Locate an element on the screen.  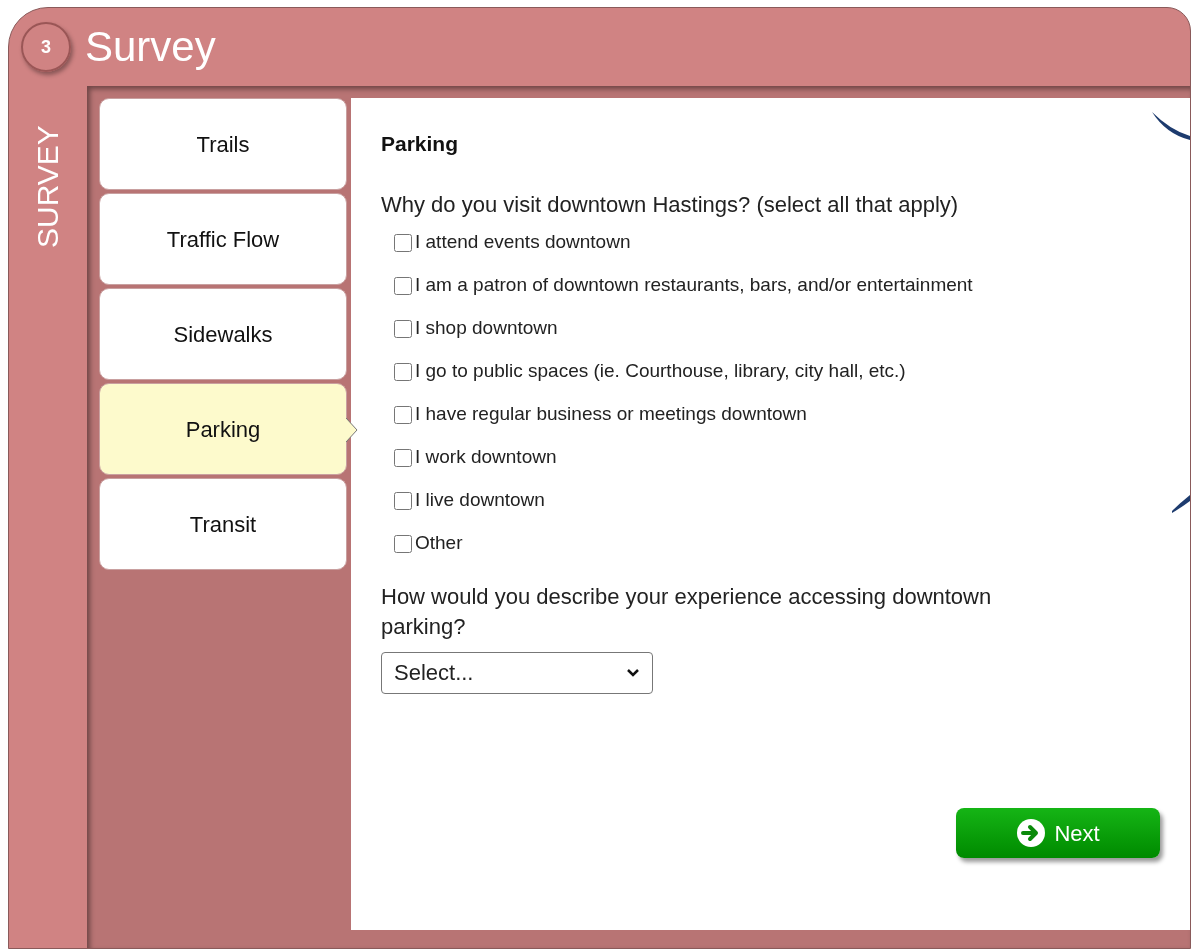
option-label: I go to public spaces (ie. Courthouse, library, city hall, etc.) is located at coordinates (660, 371).